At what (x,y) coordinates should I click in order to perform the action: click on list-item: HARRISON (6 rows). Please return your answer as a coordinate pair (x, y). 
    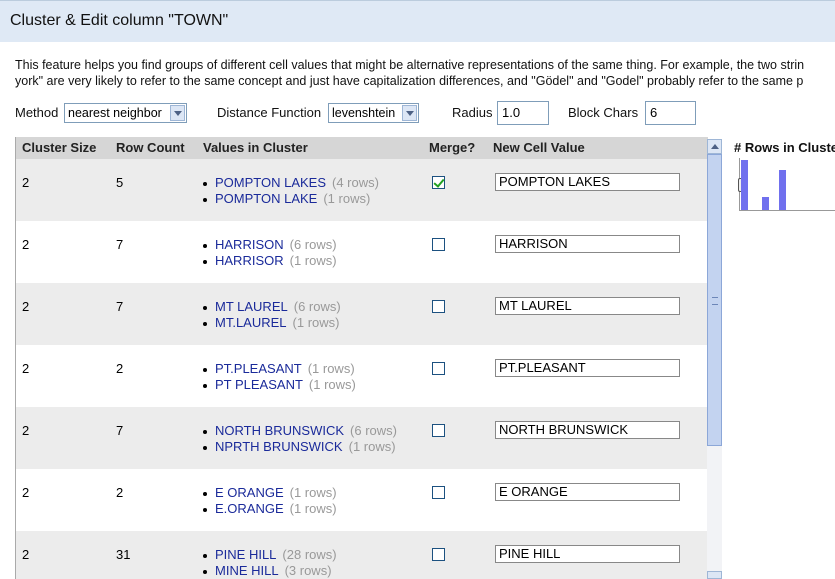
    Looking at the image, I should click on (269, 245).